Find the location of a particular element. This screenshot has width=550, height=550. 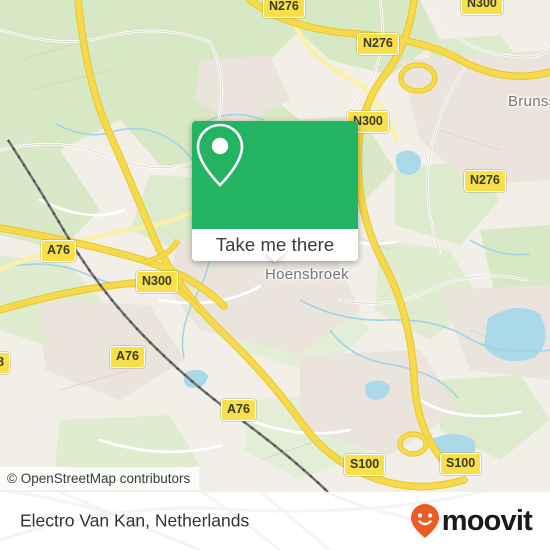

road-shield-n276-upper: N276 is located at coordinates (378, 44).